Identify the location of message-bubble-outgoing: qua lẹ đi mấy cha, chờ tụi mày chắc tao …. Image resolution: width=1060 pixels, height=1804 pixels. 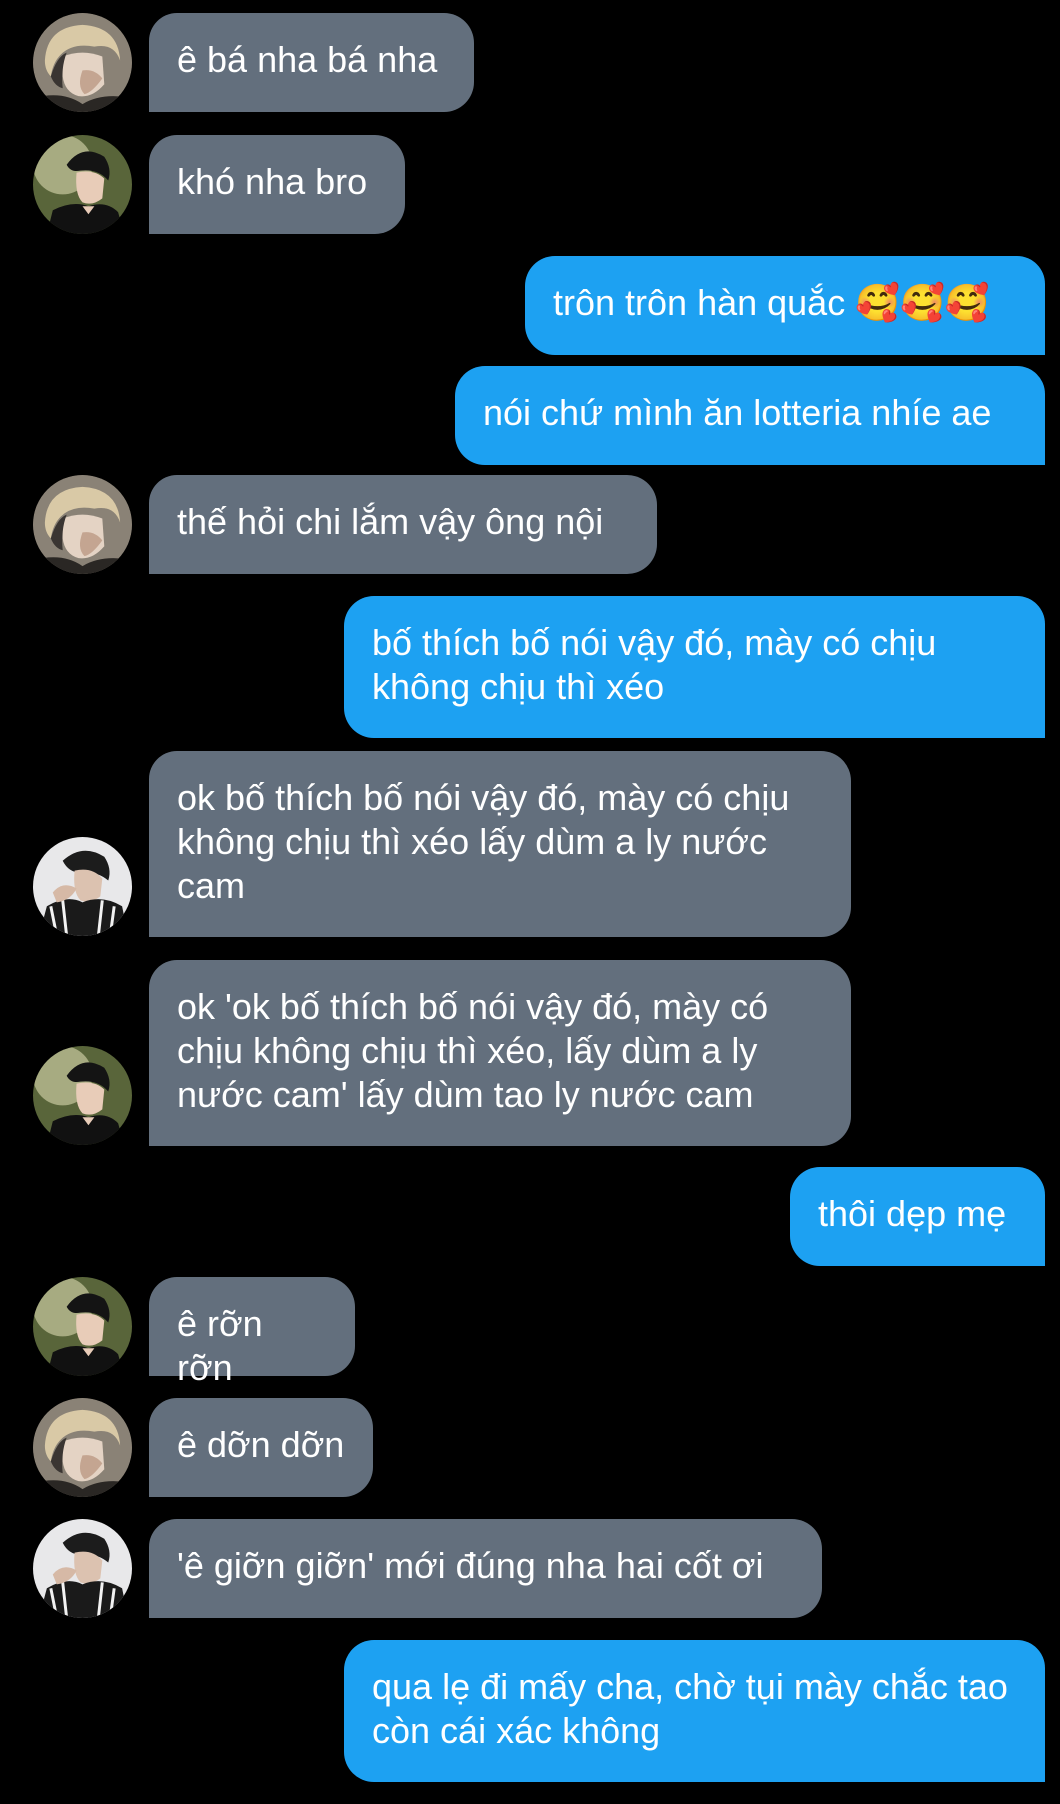
(694, 1711).